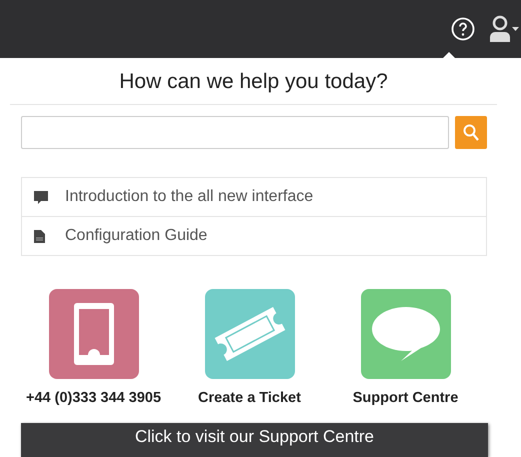 Image resolution: width=521 pixels, height=457 pixels. I want to click on panel-title: How can we help you today?, so click(253, 81).